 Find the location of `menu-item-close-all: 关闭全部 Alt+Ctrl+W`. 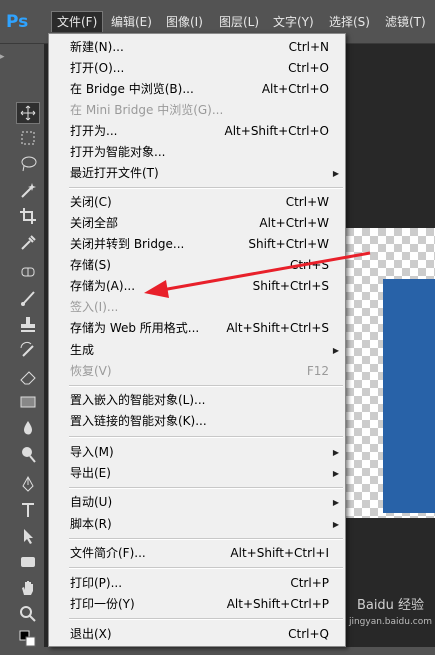

menu-item-close-all: 关闭全部 Alt+Ctrl+W is located at coordinates (197, 223).